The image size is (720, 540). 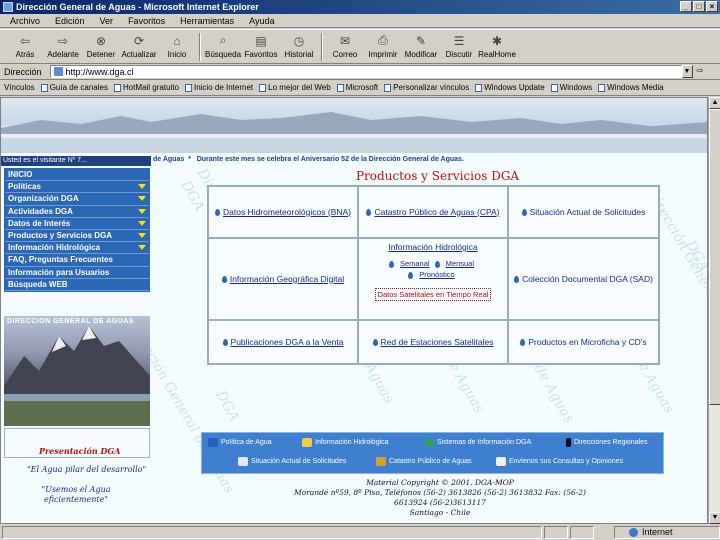 What do you see at coordinates (424, 461) in the screenshot?
I see `bottom-link-catastro: Catastro Público de Aguas` at bounding box center [424, 461].